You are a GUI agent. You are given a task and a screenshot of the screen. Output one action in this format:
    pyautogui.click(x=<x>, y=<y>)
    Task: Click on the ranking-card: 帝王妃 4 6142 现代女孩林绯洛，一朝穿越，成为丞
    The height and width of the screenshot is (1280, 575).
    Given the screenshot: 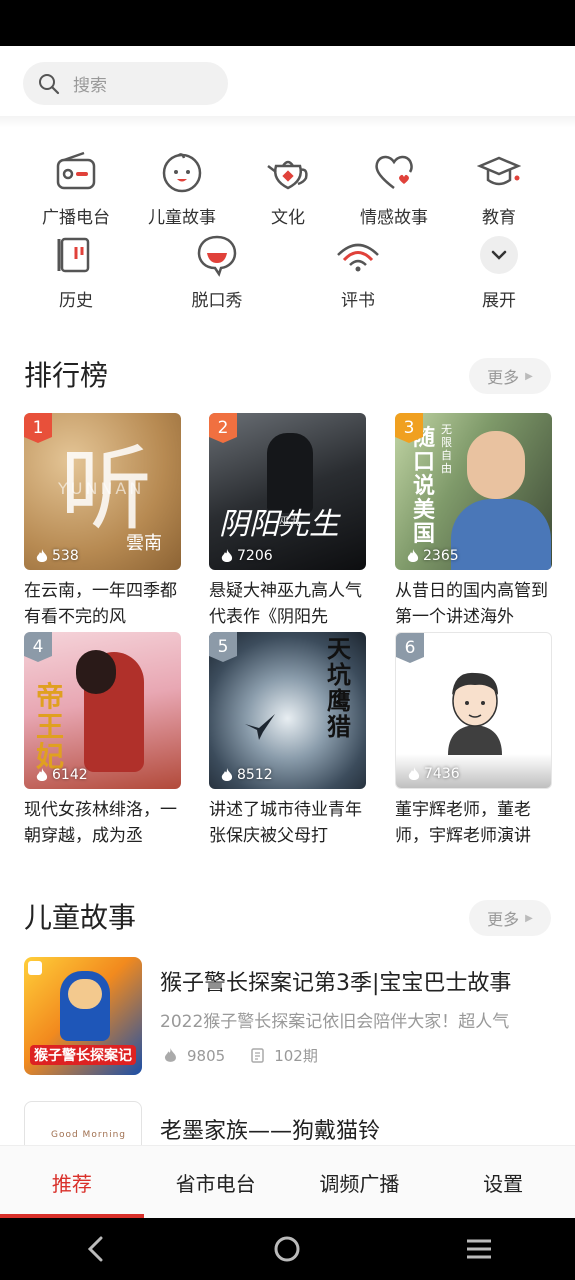 What is the action you would take?
    pyautogui.click(x=102, y=740)
    